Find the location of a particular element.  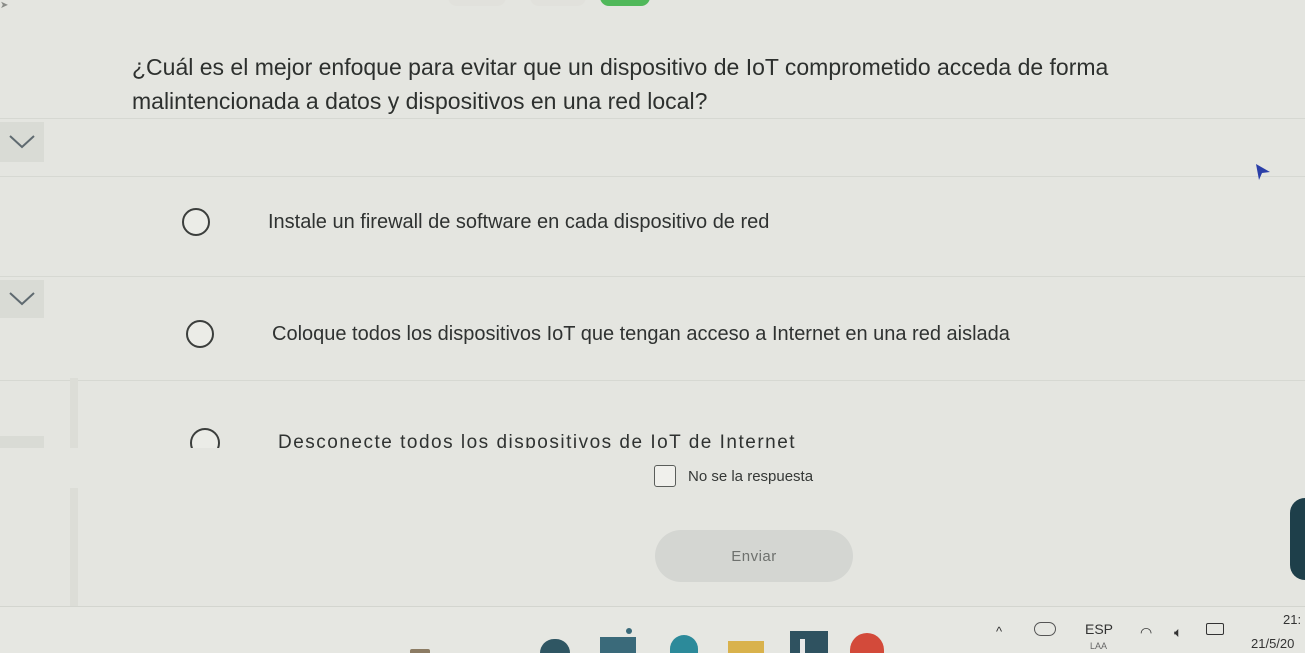

clock-time: 21: is located at coordinates (1292, 619).